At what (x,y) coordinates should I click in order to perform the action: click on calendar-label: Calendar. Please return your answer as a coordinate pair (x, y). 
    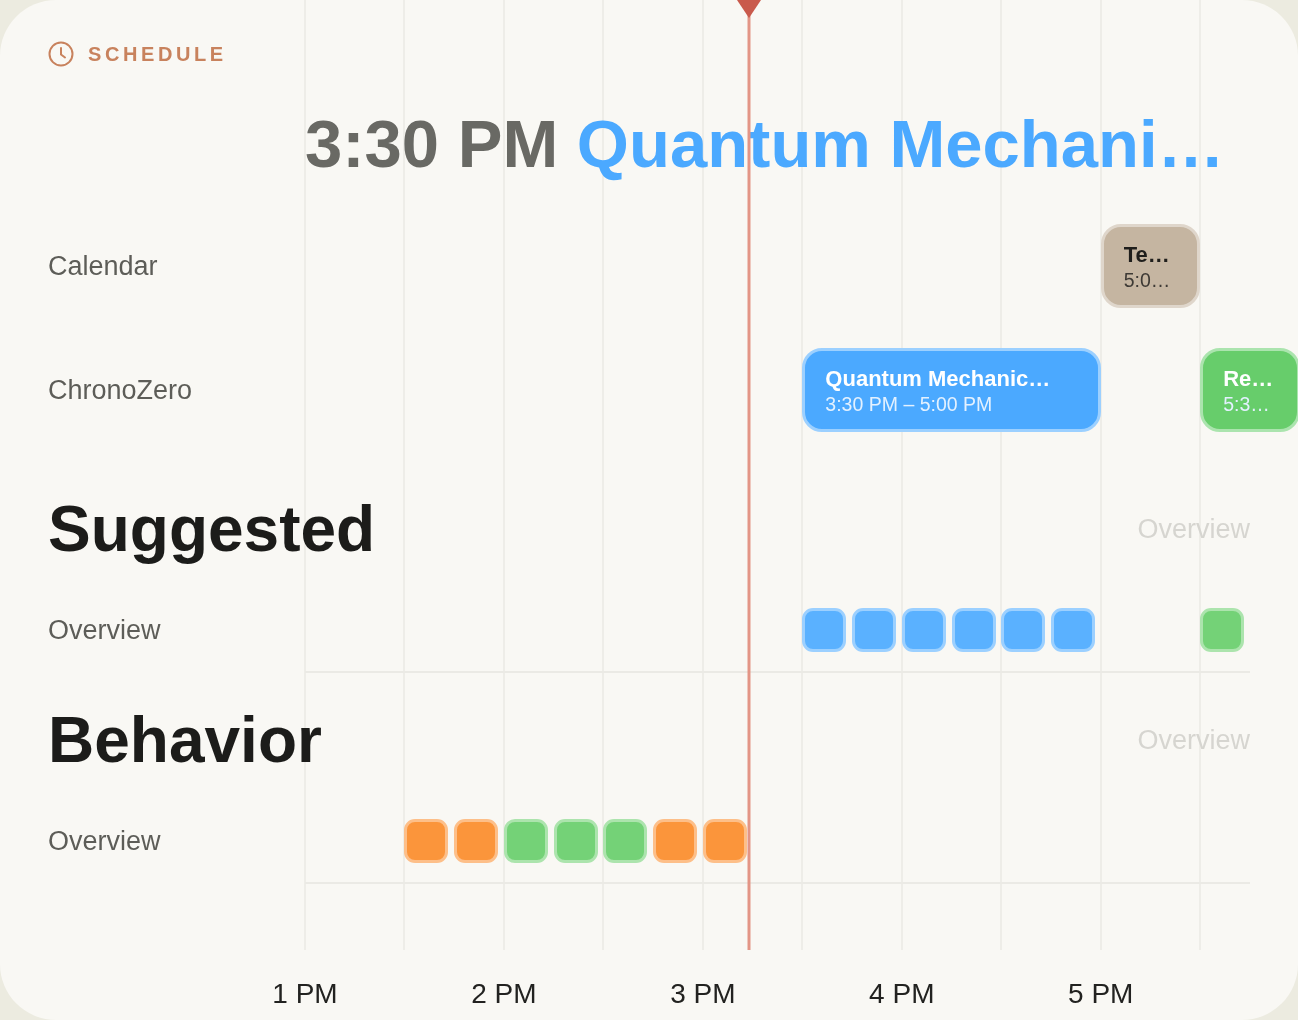
    Looking at the image, I should click on (103, 266).